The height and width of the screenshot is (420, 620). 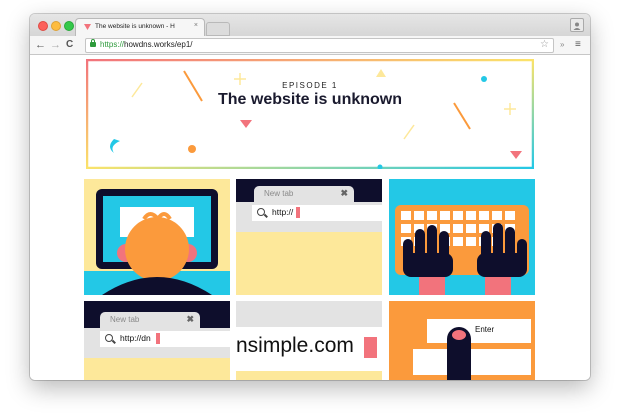 I want to click on comic-panel-press-enter: Enter, so click(x=462, y=340).